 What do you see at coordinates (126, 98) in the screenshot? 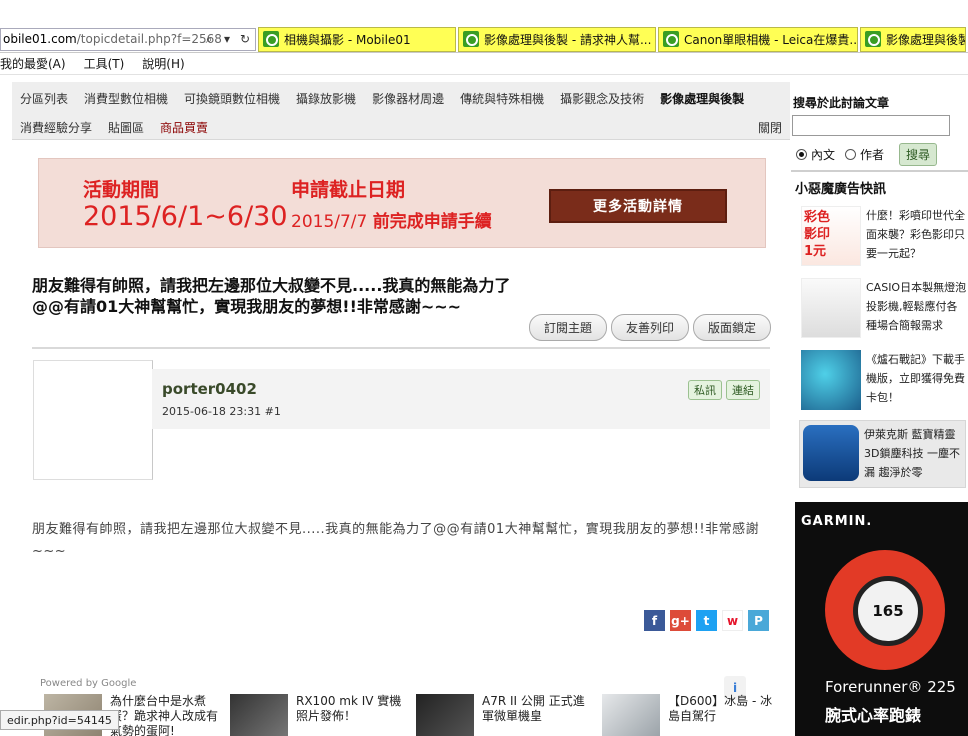
I see `nav-item: 消費型數位相機` at bounding box center [126, 98].